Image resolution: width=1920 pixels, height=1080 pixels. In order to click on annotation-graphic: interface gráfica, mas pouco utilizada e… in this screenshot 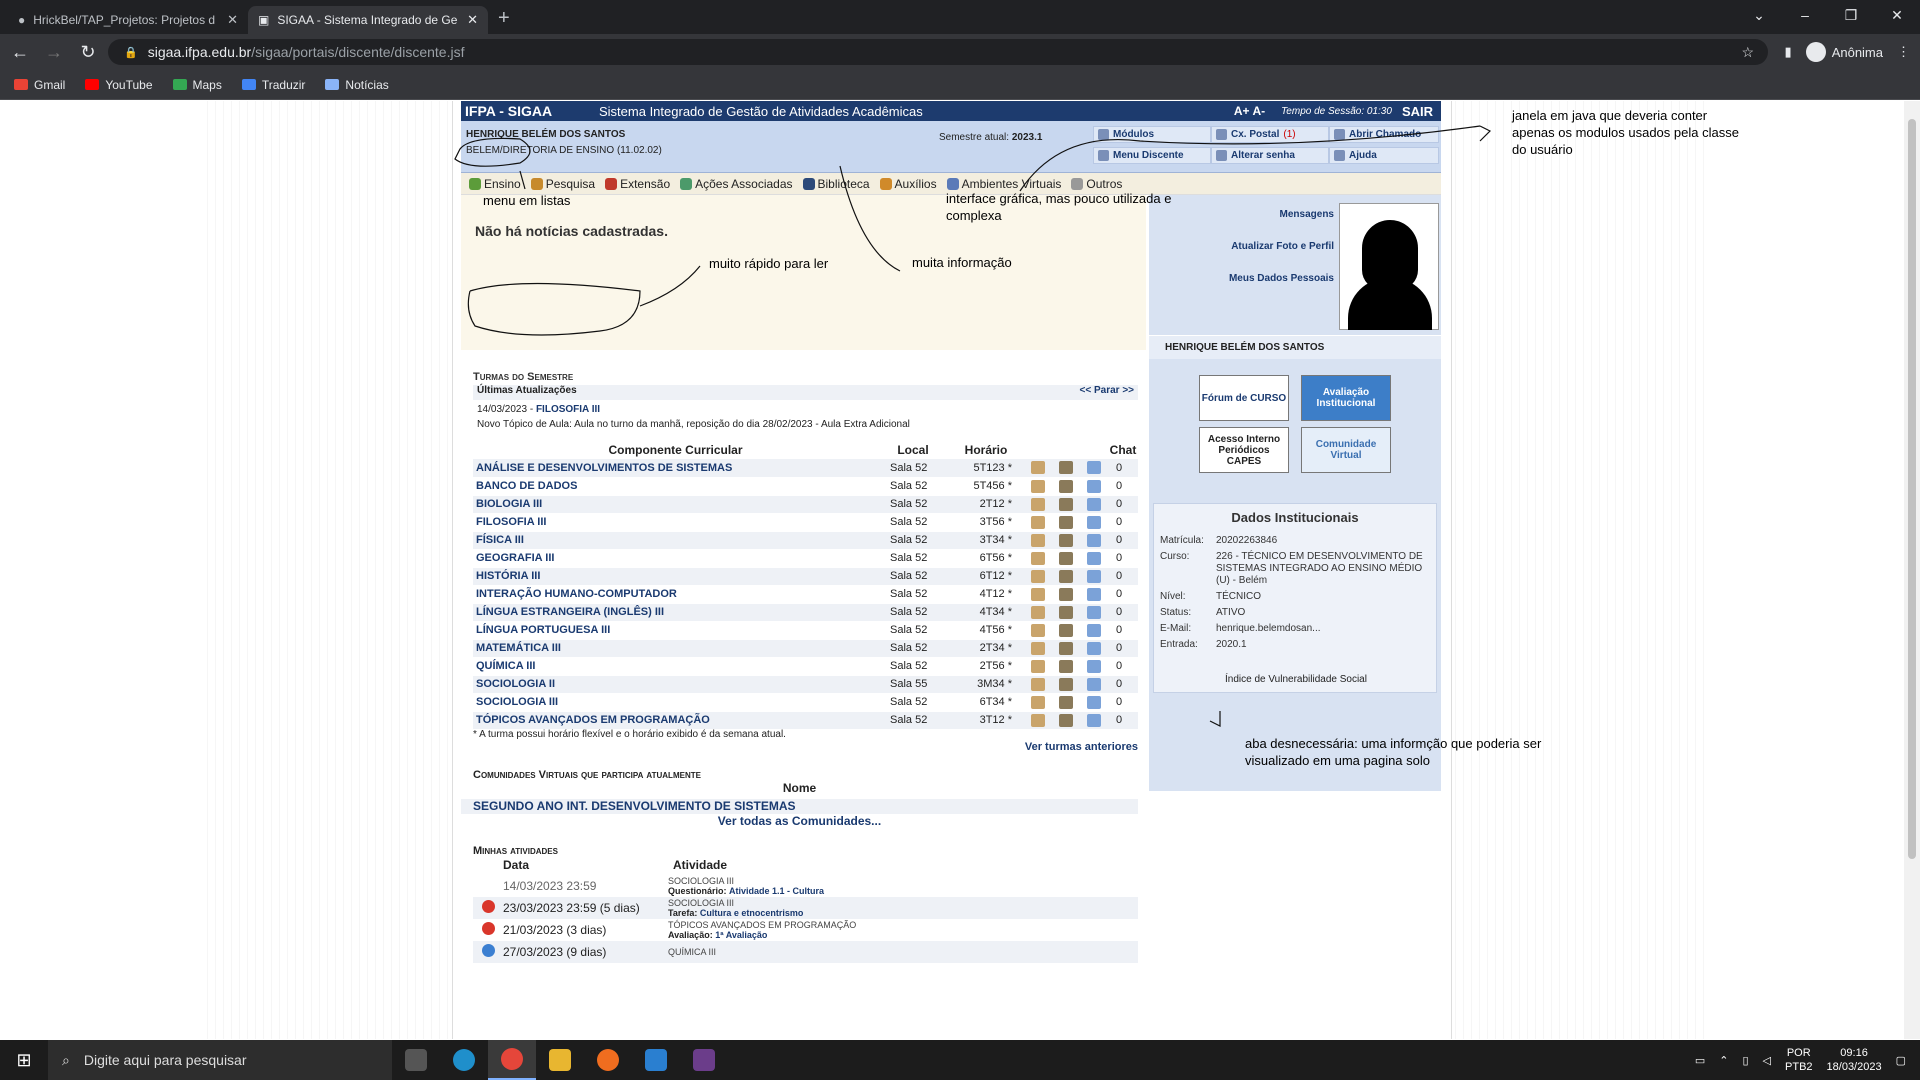, I will do `click(1059, 207)`.